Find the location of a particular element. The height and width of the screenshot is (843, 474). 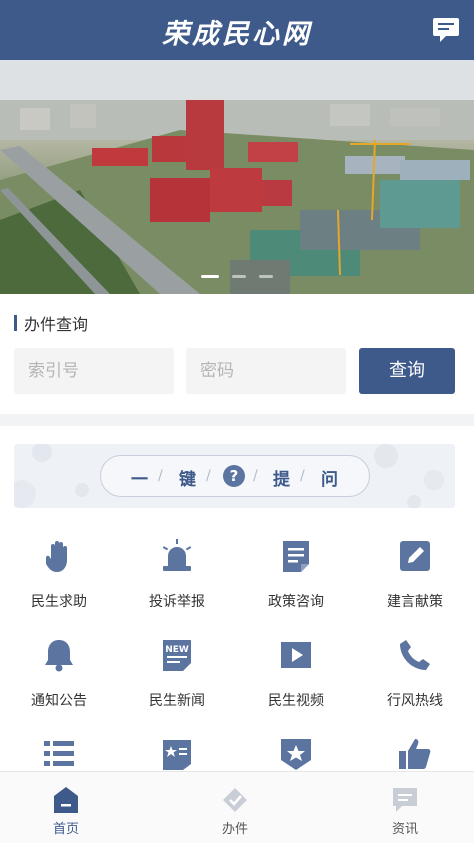

grid-item-news: NEW 民生新闻 is located at coordinates (177, 682).